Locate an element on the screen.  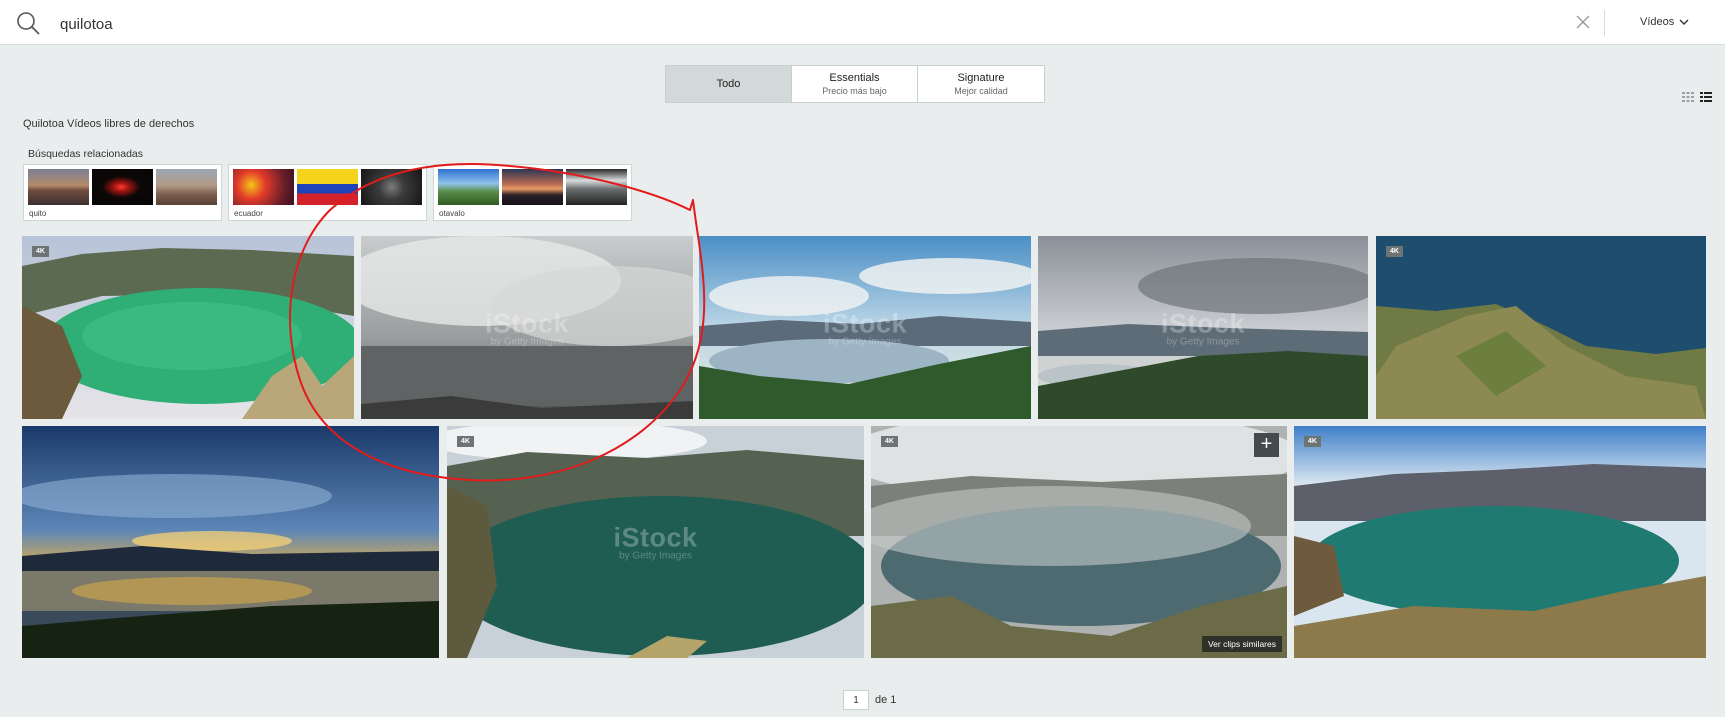
tab-signature: Signature Mejor calidad is located at coordinates (981, 84).